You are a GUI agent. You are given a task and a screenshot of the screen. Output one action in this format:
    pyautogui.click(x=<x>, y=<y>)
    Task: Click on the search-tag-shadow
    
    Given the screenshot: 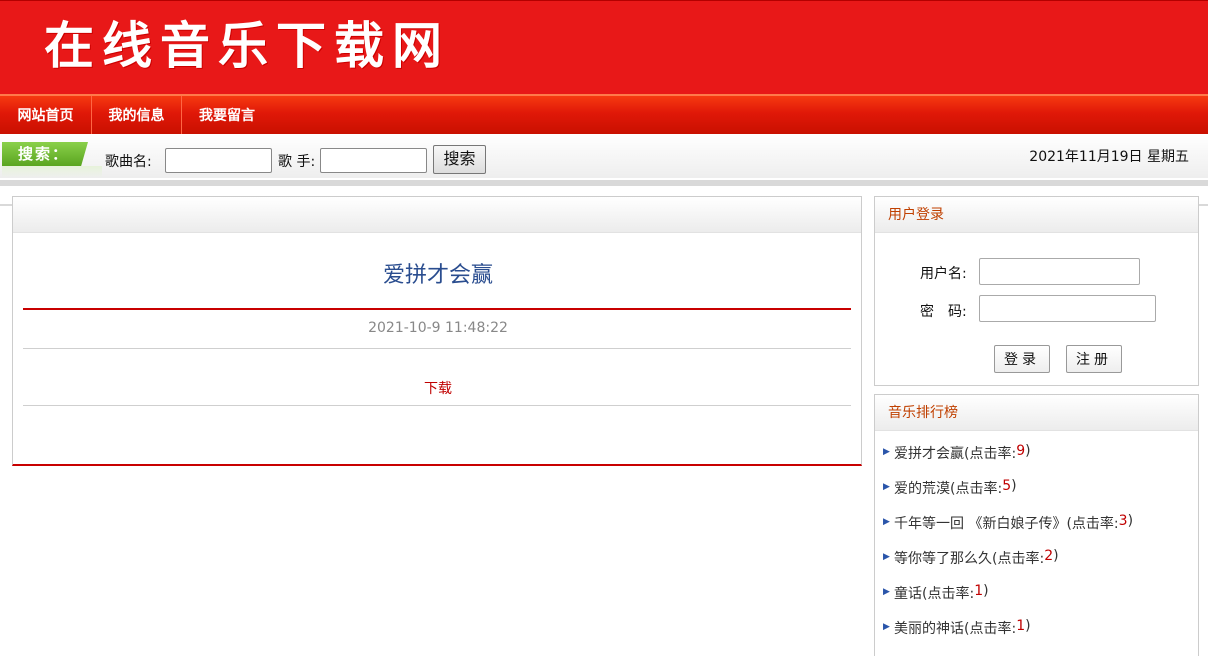 What is the action you would take?
    pyautogui.click(x=52, y=172)
    